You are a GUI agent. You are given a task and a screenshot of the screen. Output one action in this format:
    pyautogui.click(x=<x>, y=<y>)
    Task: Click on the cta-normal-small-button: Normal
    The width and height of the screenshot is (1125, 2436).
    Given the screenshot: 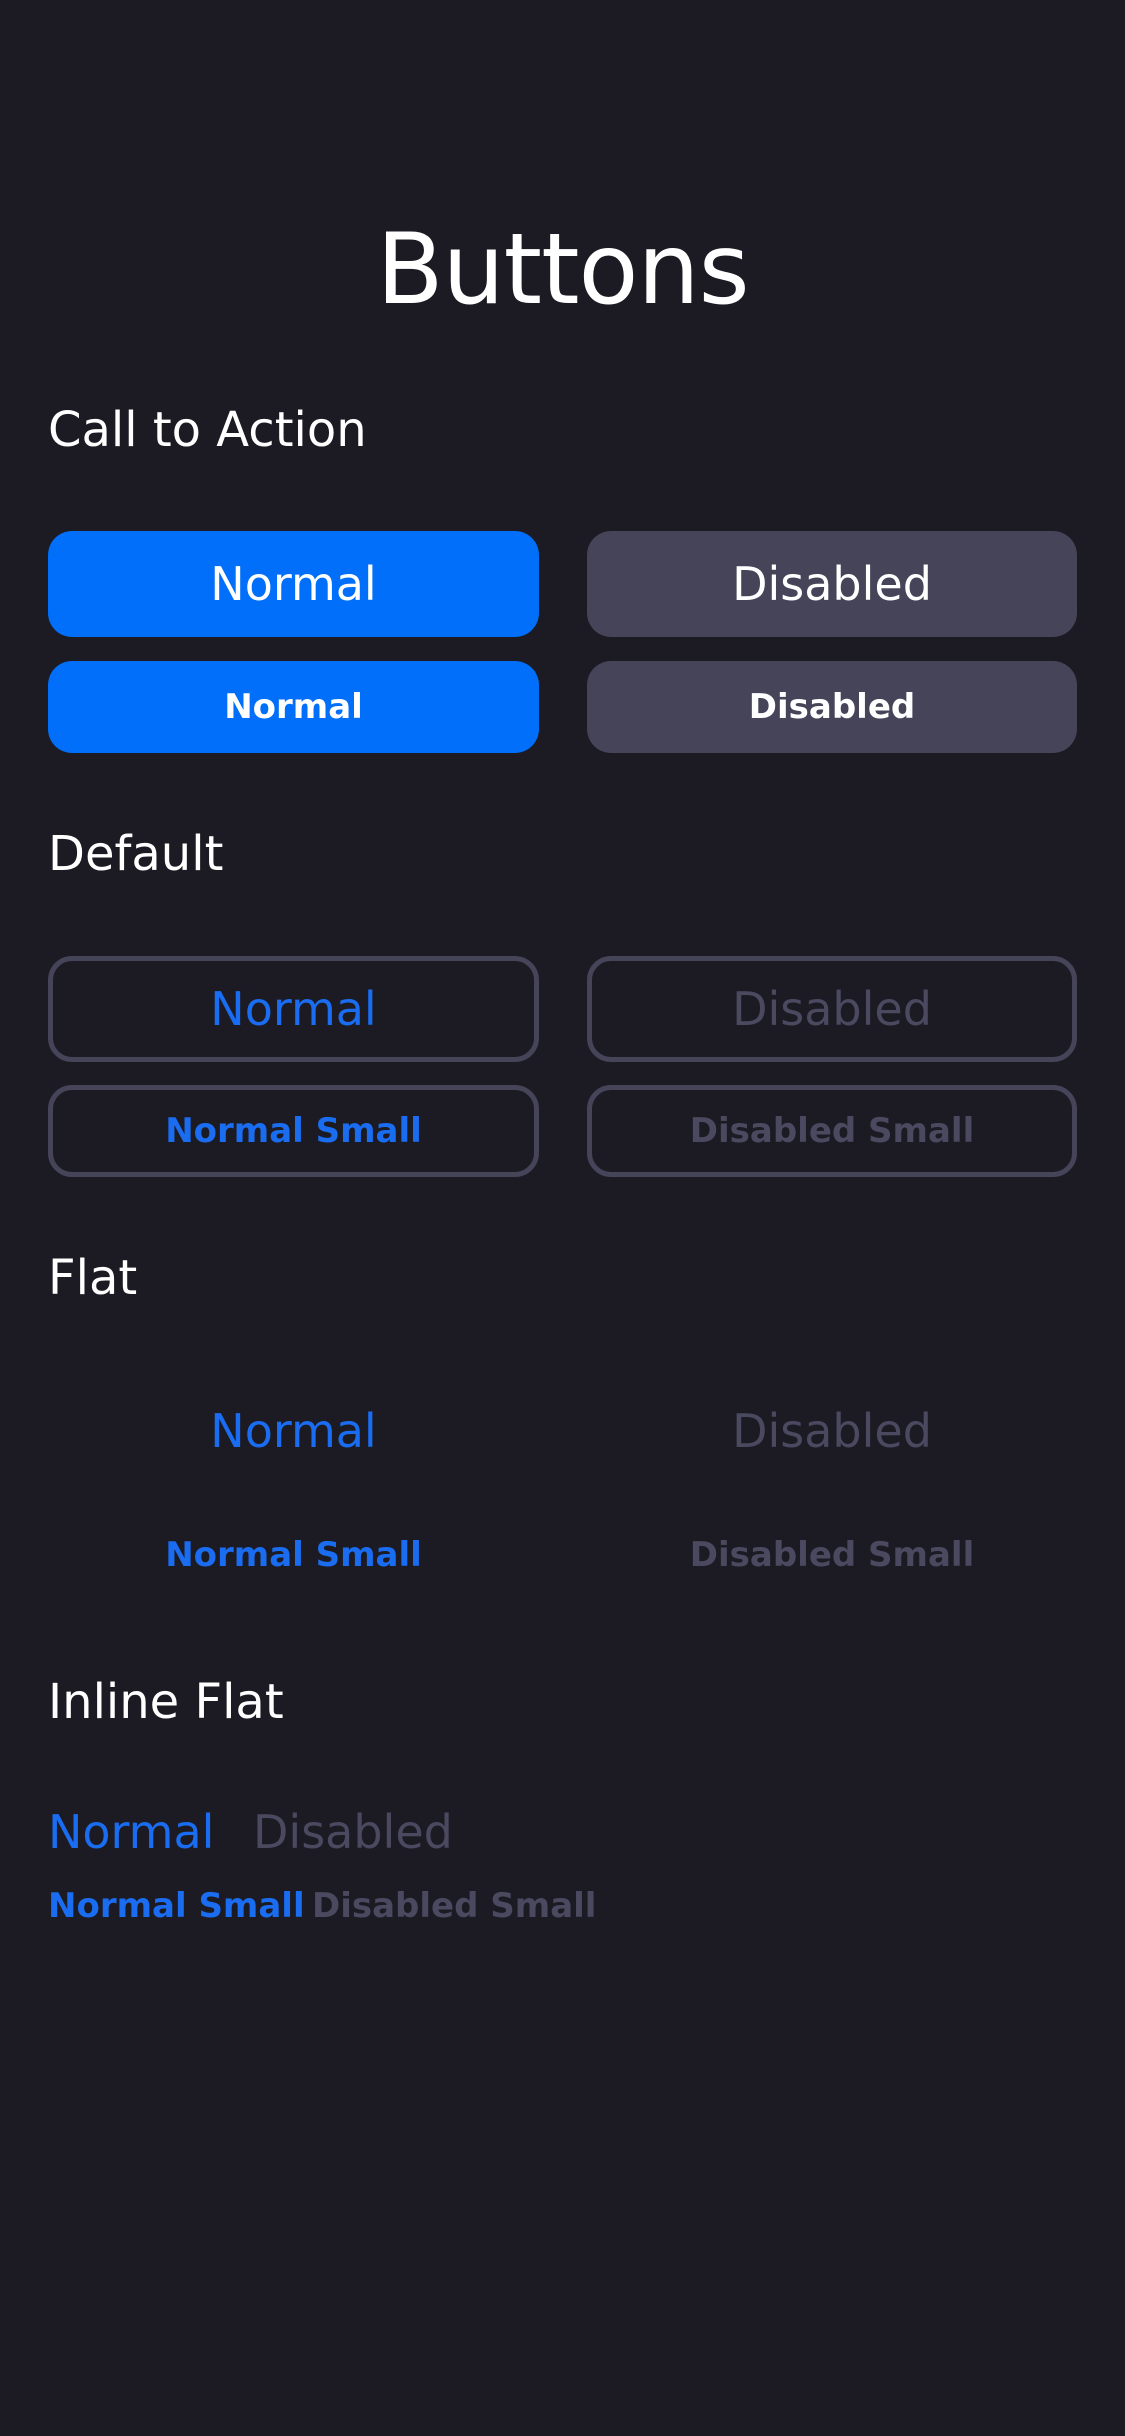 What is the action you would take?
    pyautogui.click(x=293, y=707)
    